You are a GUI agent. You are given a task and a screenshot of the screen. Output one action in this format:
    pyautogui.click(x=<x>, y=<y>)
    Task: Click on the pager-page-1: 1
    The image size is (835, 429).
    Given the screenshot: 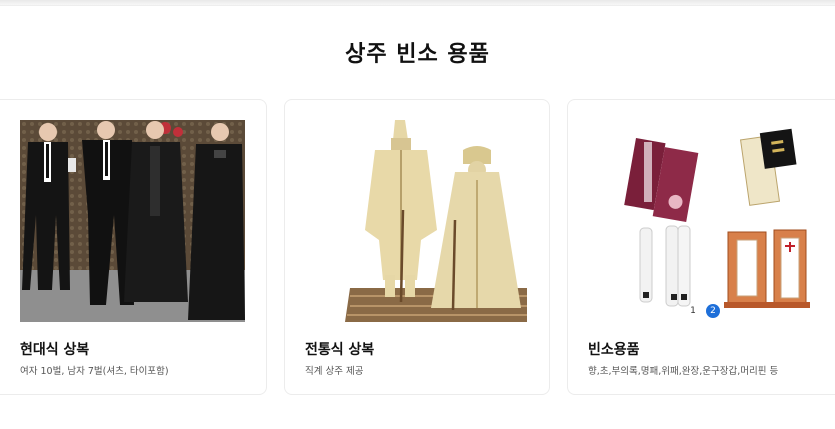 What is the action you would take?
    pyautogui.click(x=693, y=311)
    